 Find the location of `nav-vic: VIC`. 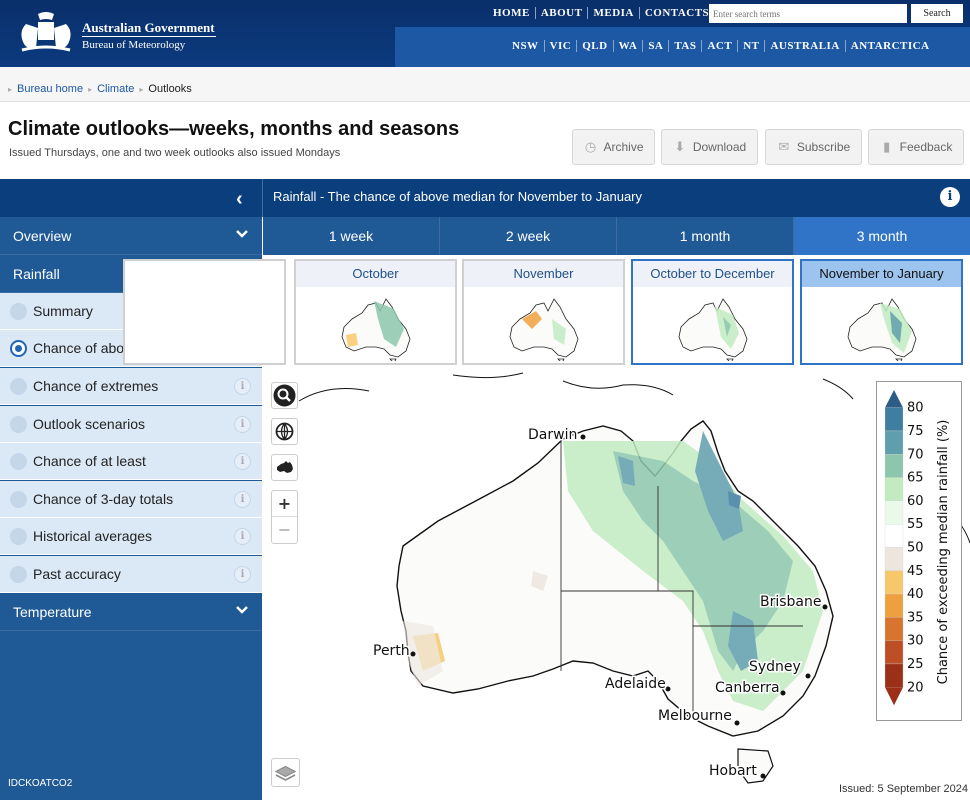

nav-vic: VIC is located at coordinates (560, 46).